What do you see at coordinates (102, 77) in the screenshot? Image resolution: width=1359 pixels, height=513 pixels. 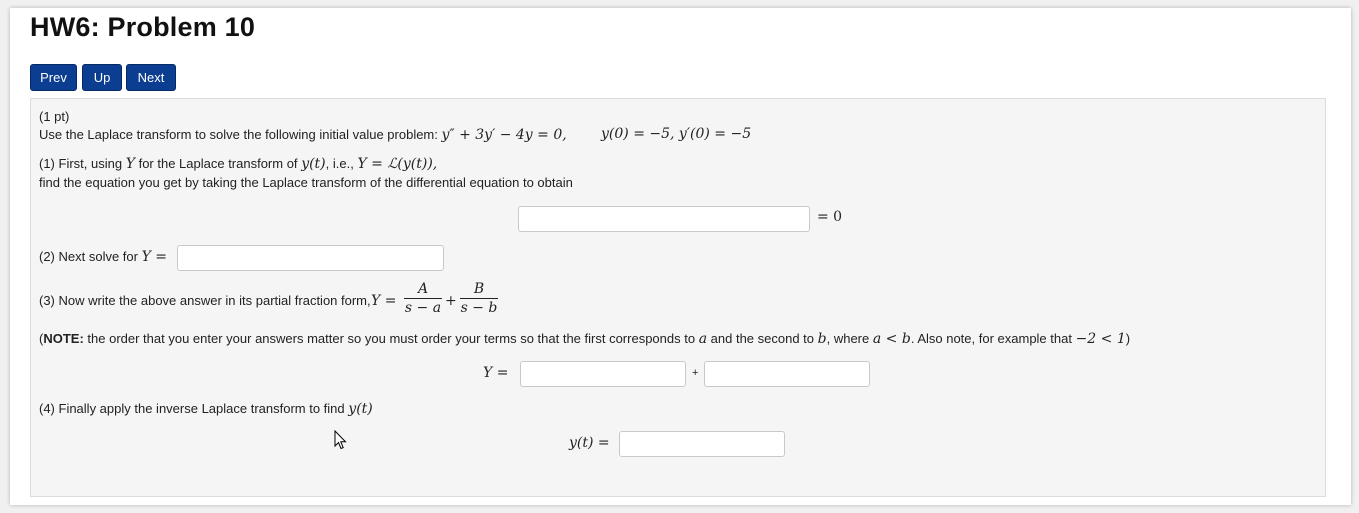 I see `up-button: Up` at bounding box center [102, 77].